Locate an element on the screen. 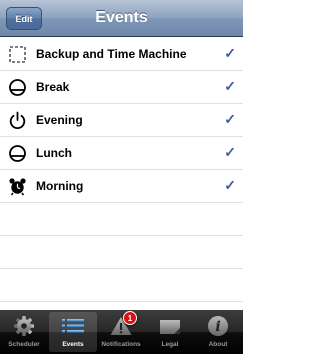  list-item-break: Break ✓ is located at coordinates (121, 87).